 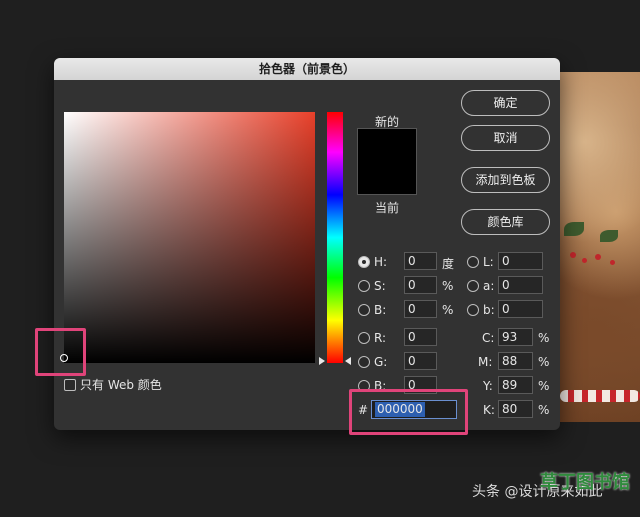 I want to click on ok-button: 确定, so click(x=505, y=103).